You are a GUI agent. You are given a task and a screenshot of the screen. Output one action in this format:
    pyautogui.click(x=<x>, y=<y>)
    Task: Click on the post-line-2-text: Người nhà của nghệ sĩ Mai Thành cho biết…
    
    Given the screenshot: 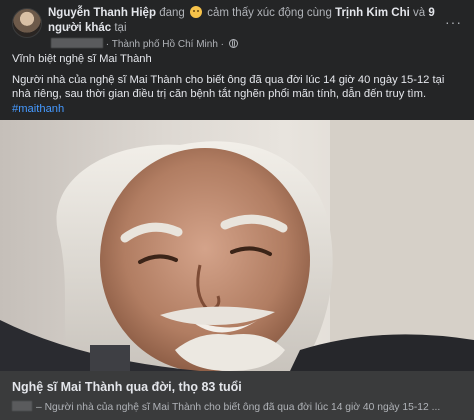 What is the action you would take?
    pyautogui.click(x=228, y=87)
    